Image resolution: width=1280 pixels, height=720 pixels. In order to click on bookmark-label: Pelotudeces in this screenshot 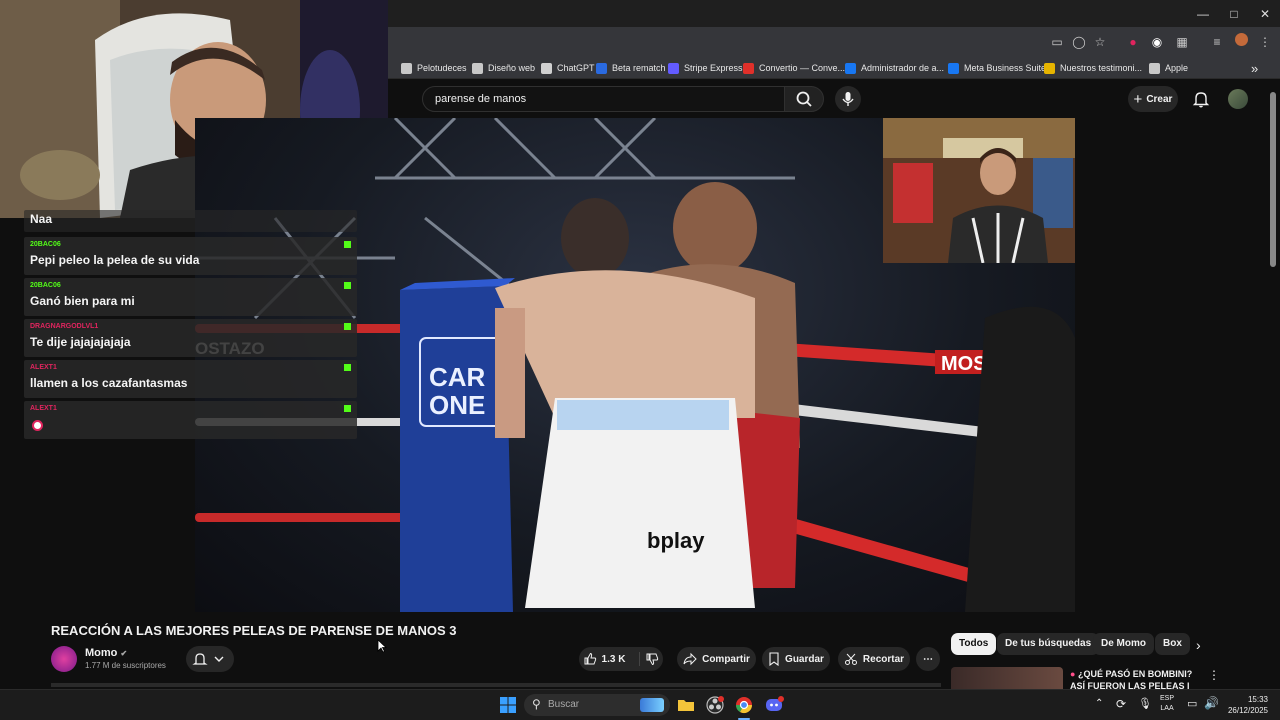, I will do `click(442, 68)`.